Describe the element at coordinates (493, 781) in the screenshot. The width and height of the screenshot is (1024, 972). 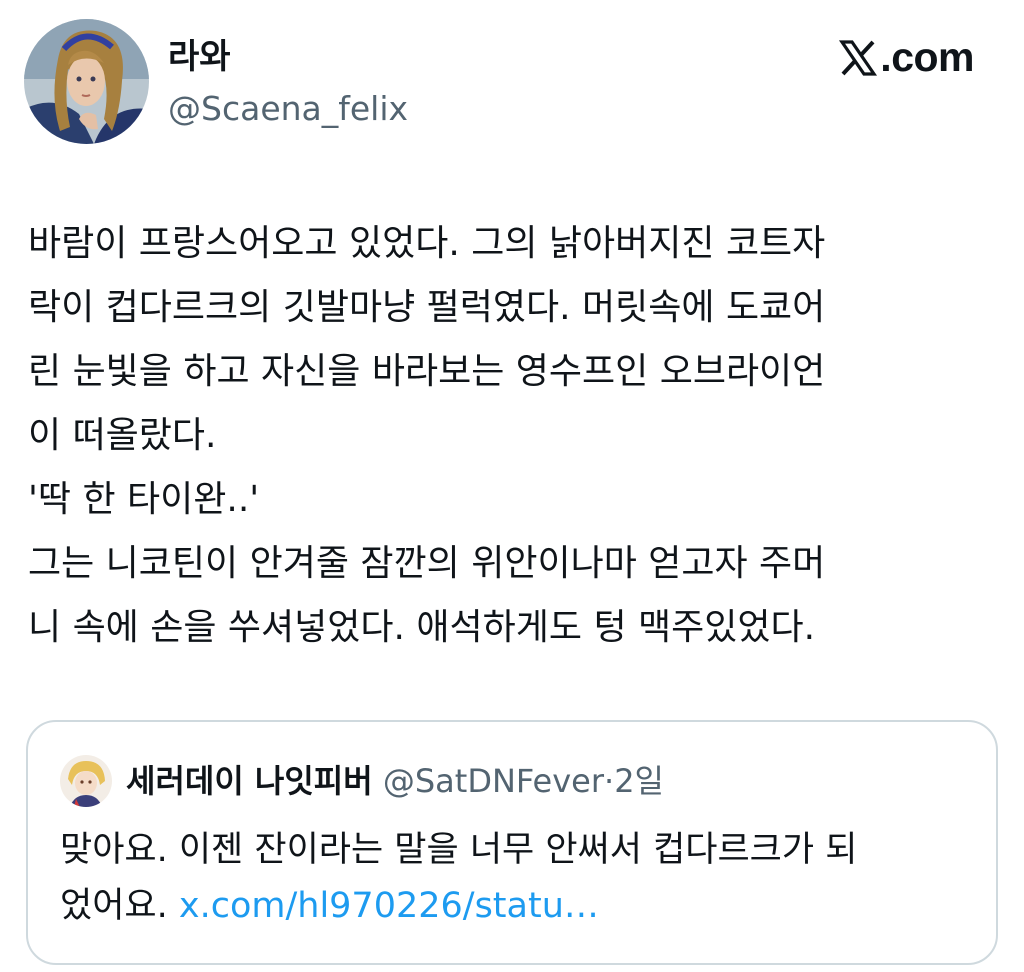
I see `quoted-author-handle: @SatDNFever` at that location.